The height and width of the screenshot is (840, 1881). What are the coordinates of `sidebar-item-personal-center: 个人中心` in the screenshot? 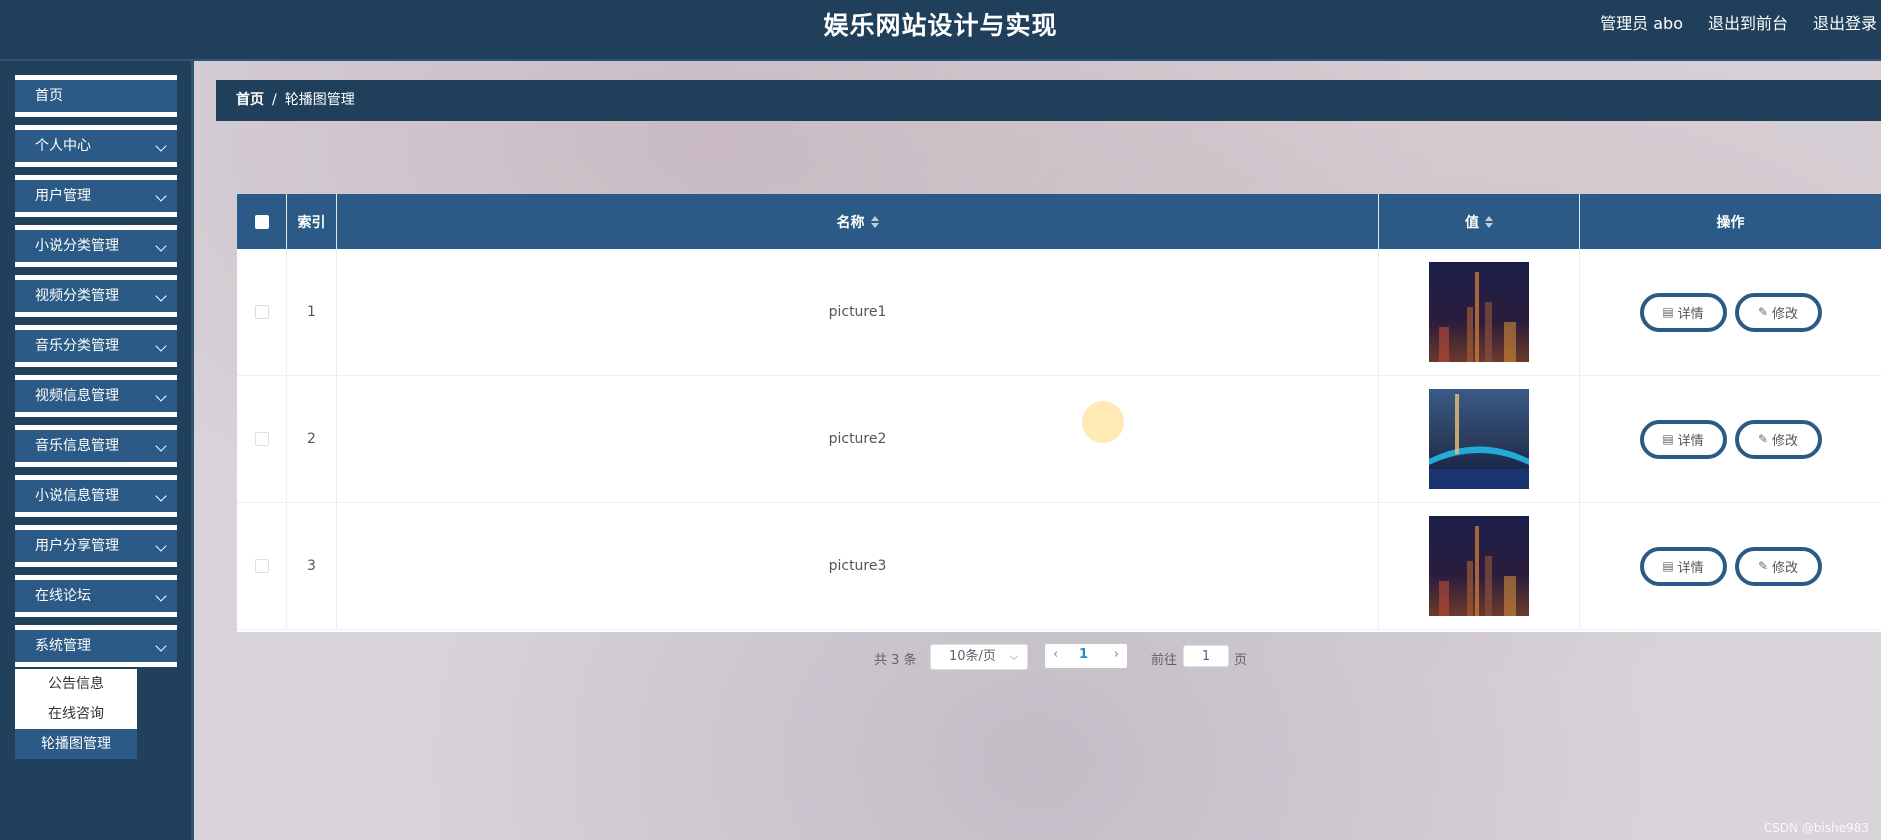 It's located at (96, 146).